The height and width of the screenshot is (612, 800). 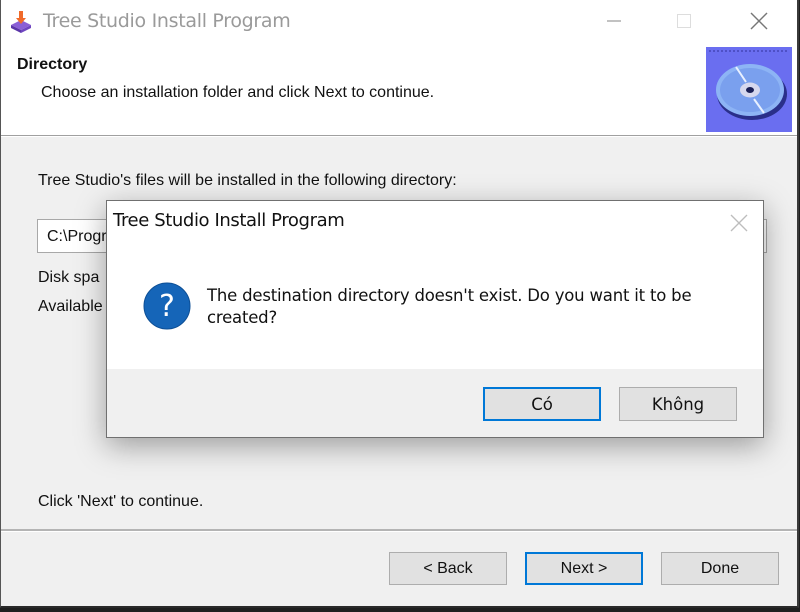 I want to click on done-button: Done, so click(x=720, y=568).